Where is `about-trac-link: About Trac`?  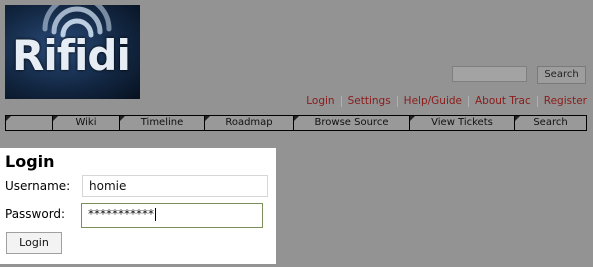
about-trac-link: About Trac is located at coordinates (503, 101).